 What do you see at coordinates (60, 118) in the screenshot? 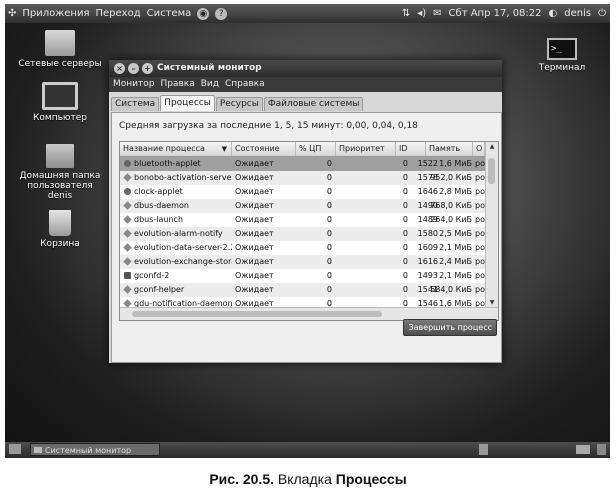
I see `desktop-label-computer: Компьютер` at bounding box center [60, 118].